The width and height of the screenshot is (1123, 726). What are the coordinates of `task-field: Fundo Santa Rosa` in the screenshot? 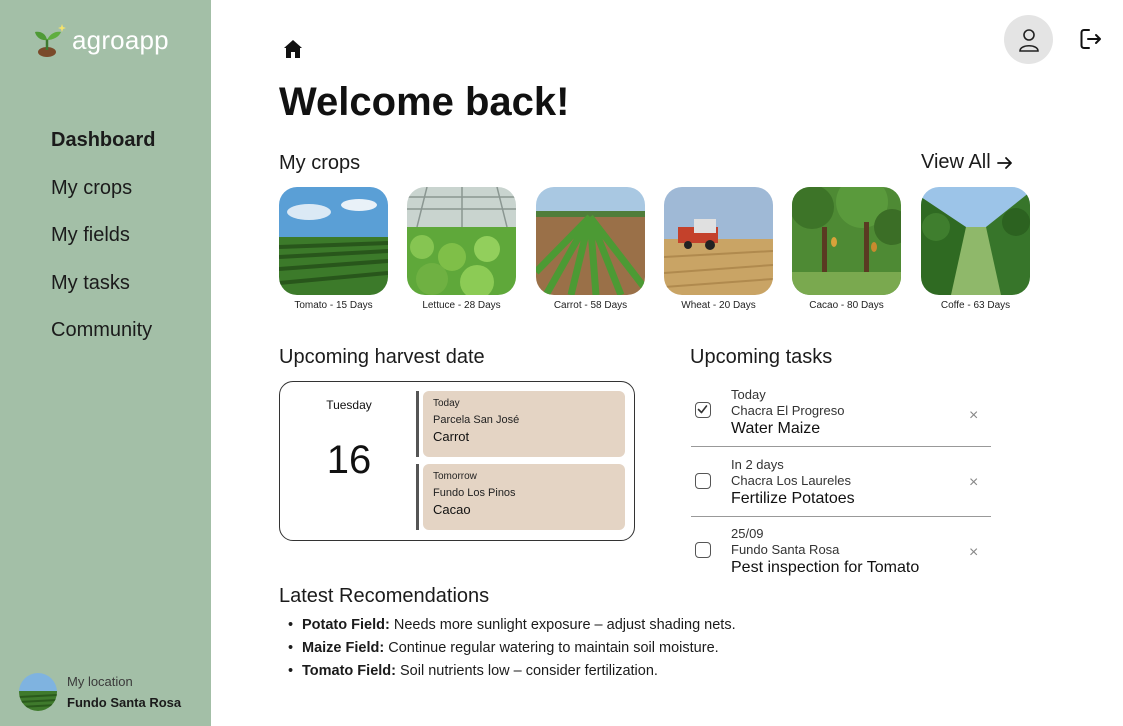 It's located at (785, 549).